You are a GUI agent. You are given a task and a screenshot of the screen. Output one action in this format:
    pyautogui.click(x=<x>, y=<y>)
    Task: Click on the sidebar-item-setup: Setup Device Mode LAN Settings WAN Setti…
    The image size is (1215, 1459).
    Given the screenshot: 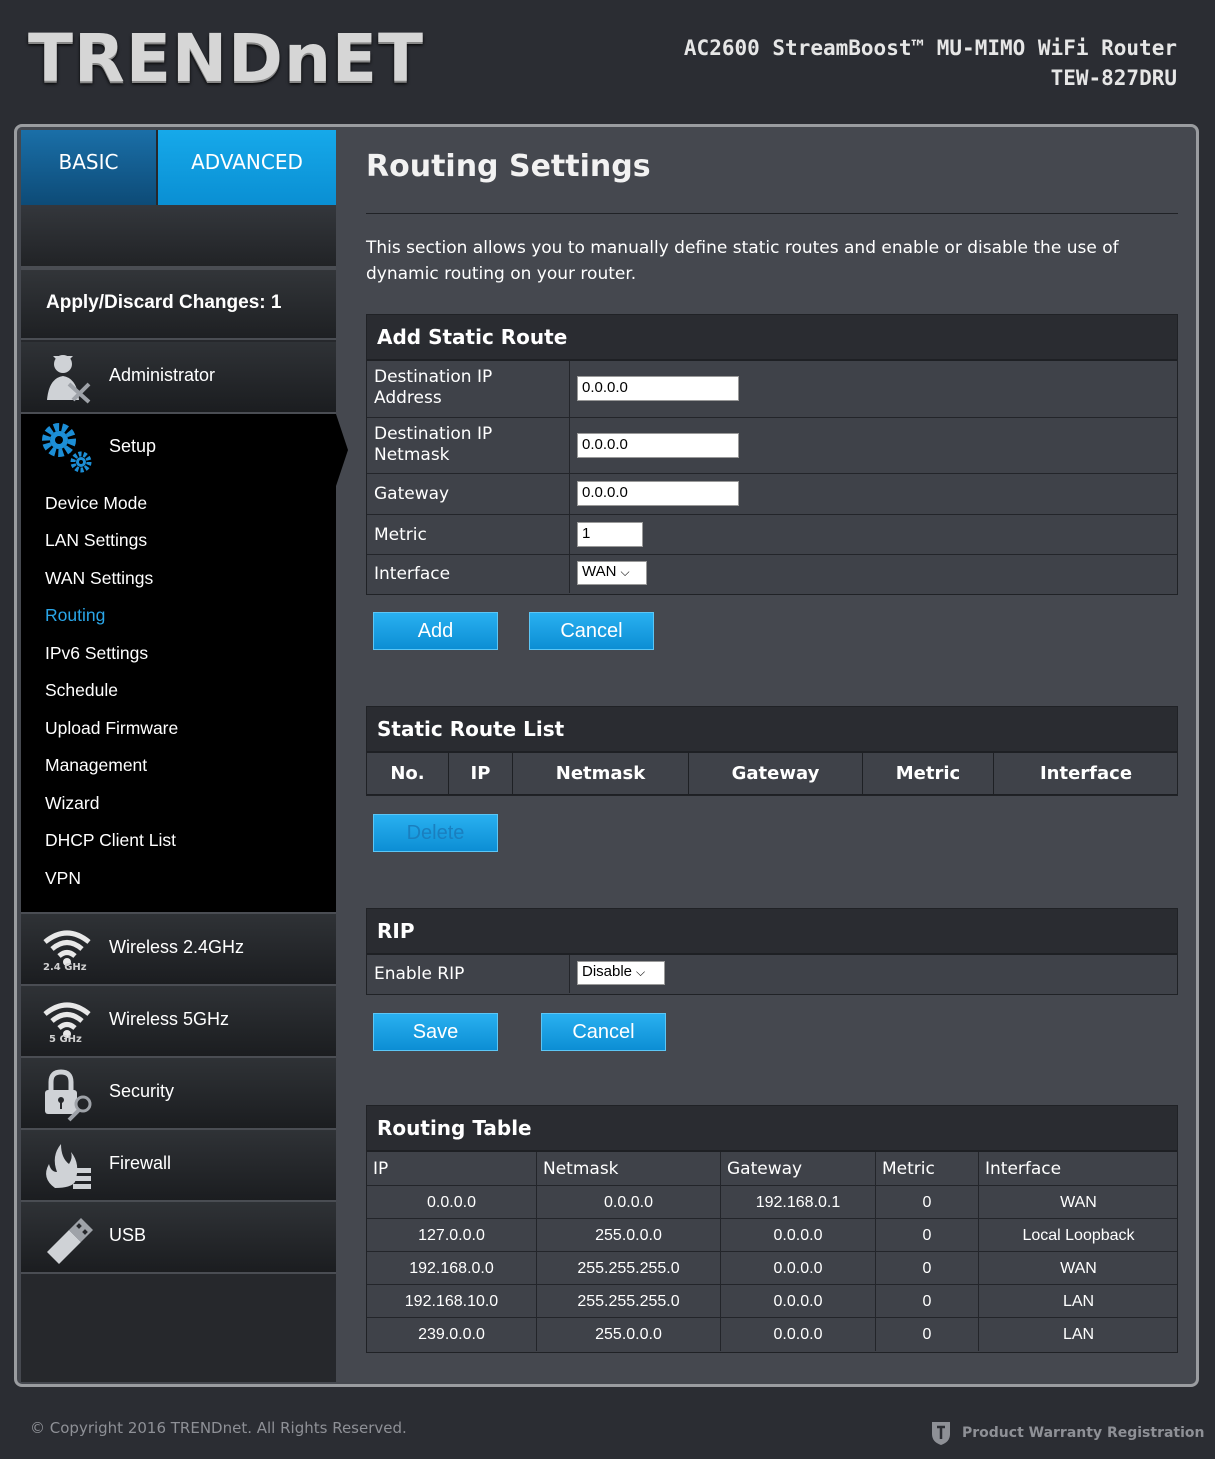 What is the action you would take?
    pyautogui.click(x=178, y=664)
    